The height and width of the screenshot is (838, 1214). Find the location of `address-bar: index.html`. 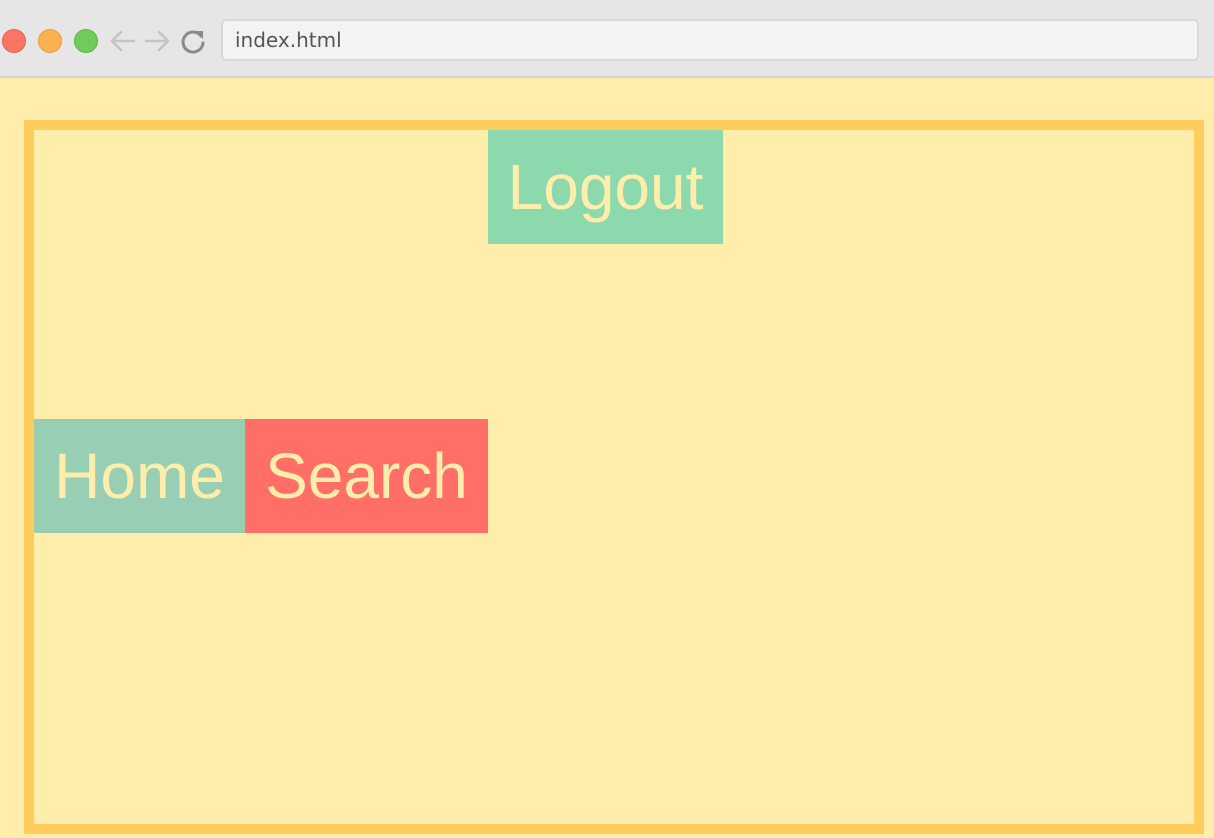

address-bar: index.html is located at coordinates (710, 40).